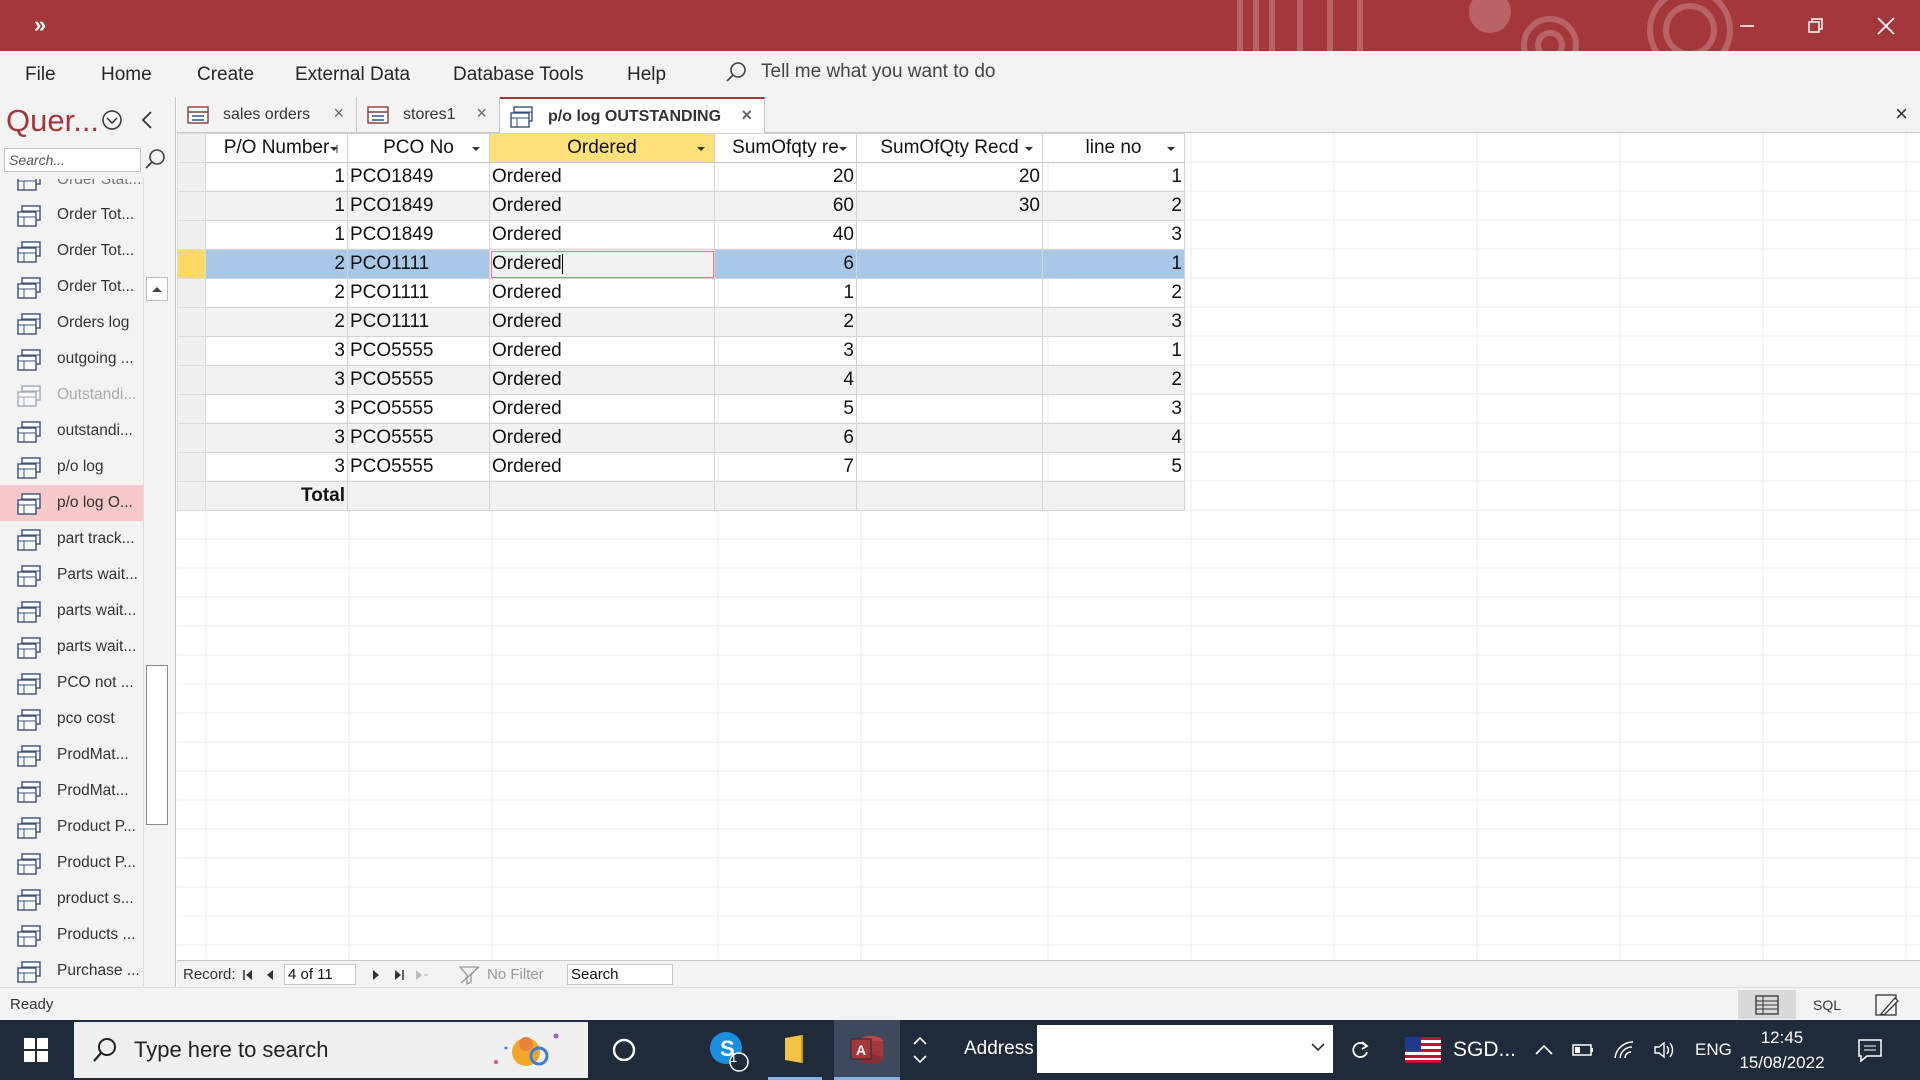 The width and height of the screenshot is (1920, 1080). Describe the element at coordinates (126, 75) in the screenshot. I see `menu-home: Home` at that location.